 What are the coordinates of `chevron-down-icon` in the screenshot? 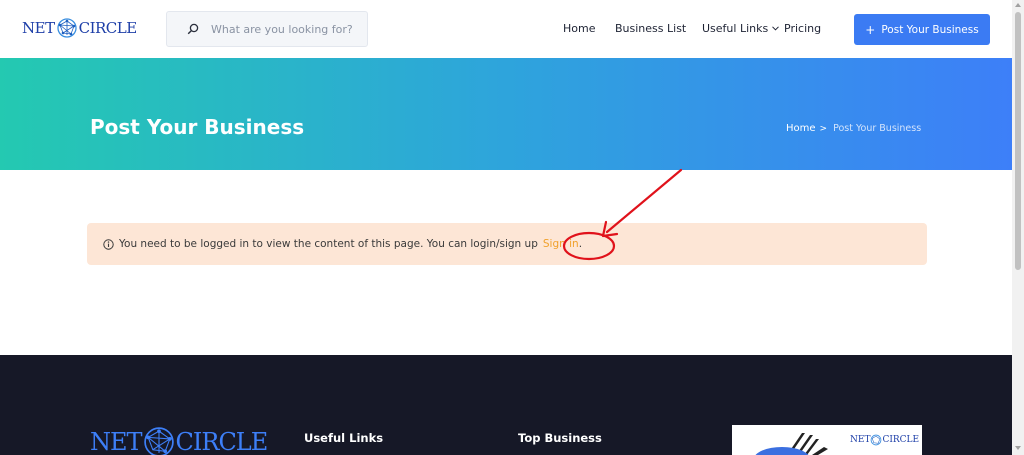 It's located at (776, 28).